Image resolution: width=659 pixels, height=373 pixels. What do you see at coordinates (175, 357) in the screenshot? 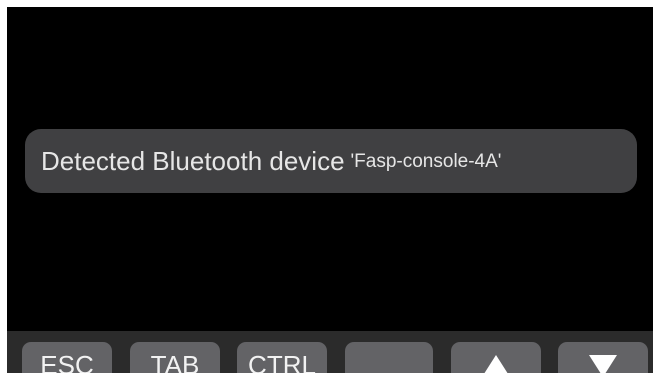
I see `tab-key: TAB` at bounding box center [175, 357].